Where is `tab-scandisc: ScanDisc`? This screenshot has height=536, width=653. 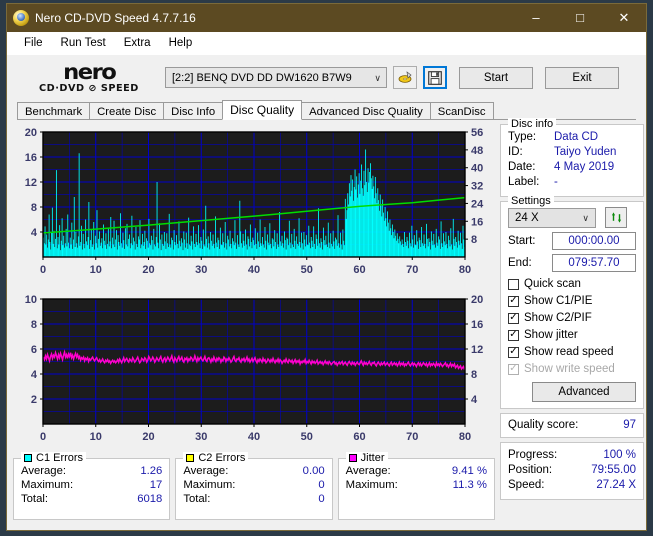
tab-scandisc: ScanDisc is located at coordinates (461, 111).